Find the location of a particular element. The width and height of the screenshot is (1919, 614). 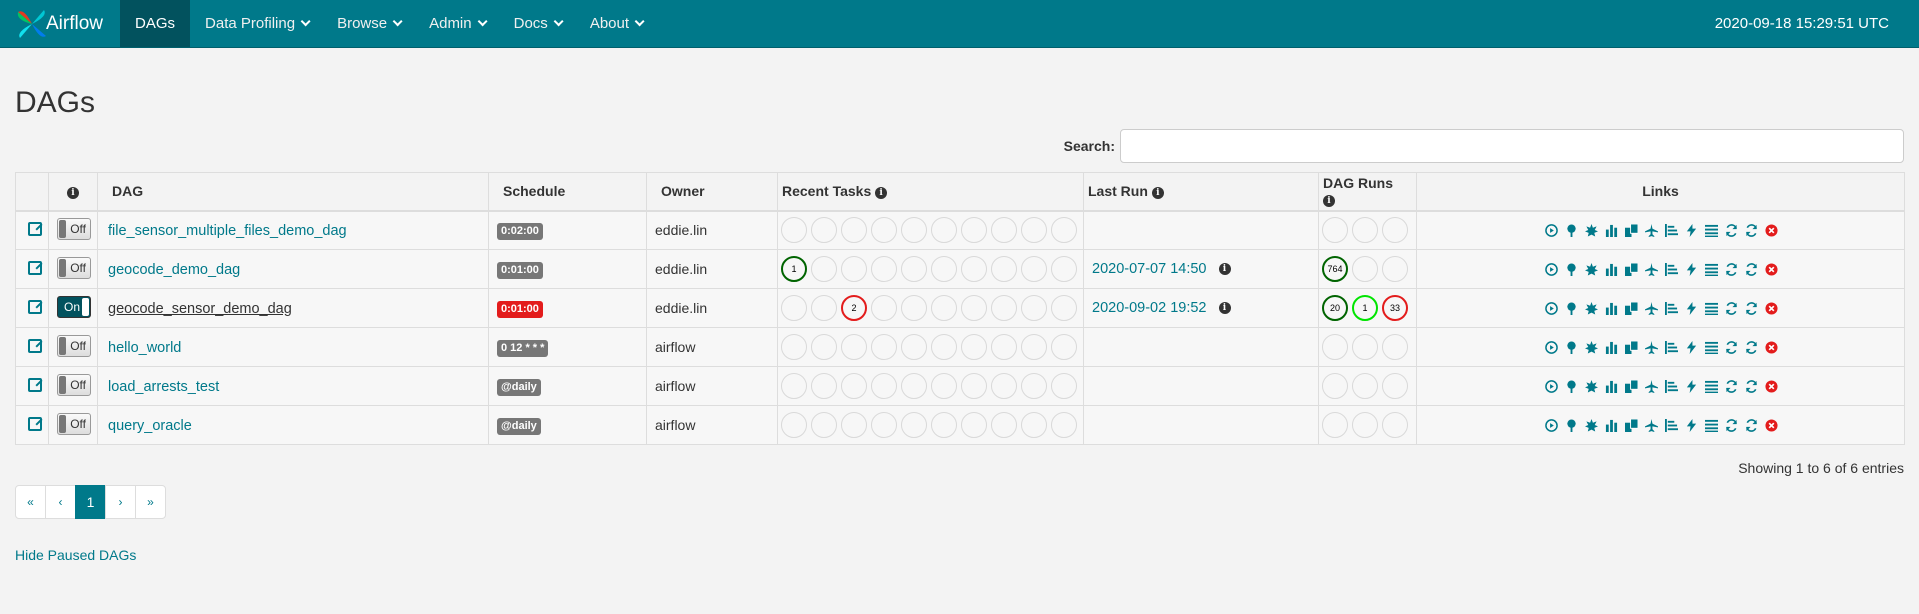

dag-link: load_arrests_test is located at coordinates (163, 387).